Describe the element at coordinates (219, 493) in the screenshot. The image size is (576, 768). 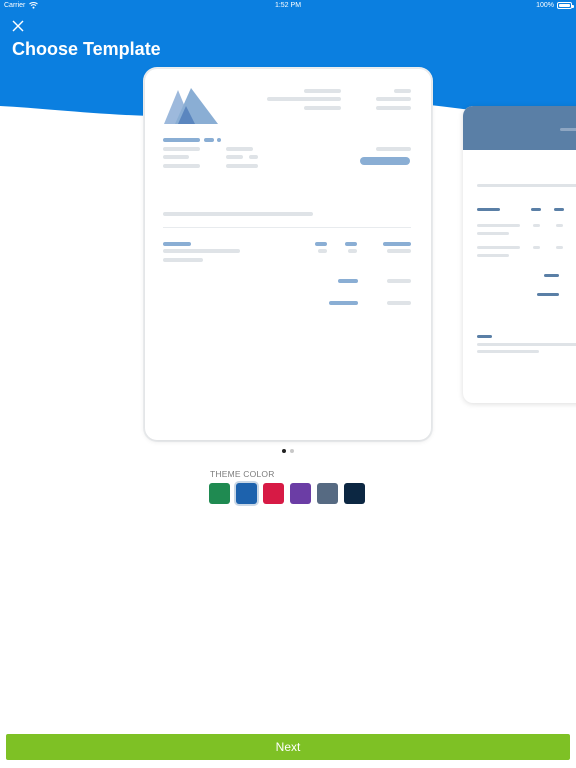
I see `swatch-green` at that location.